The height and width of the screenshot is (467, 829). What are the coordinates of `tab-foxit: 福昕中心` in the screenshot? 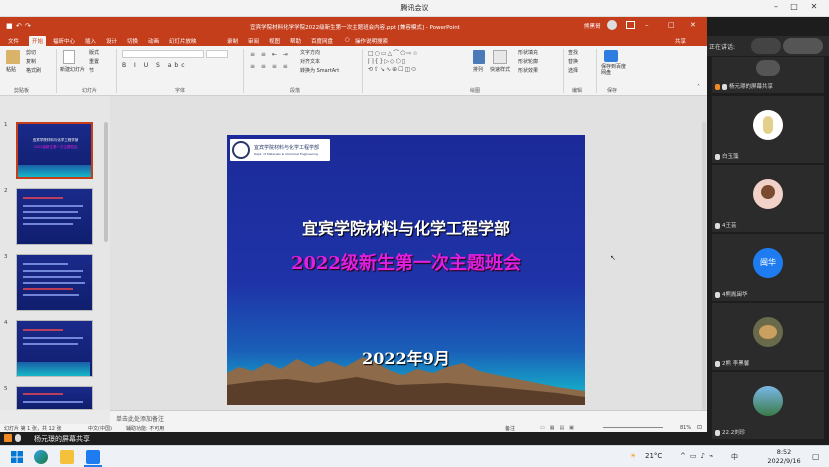 It's located at (64, 41).